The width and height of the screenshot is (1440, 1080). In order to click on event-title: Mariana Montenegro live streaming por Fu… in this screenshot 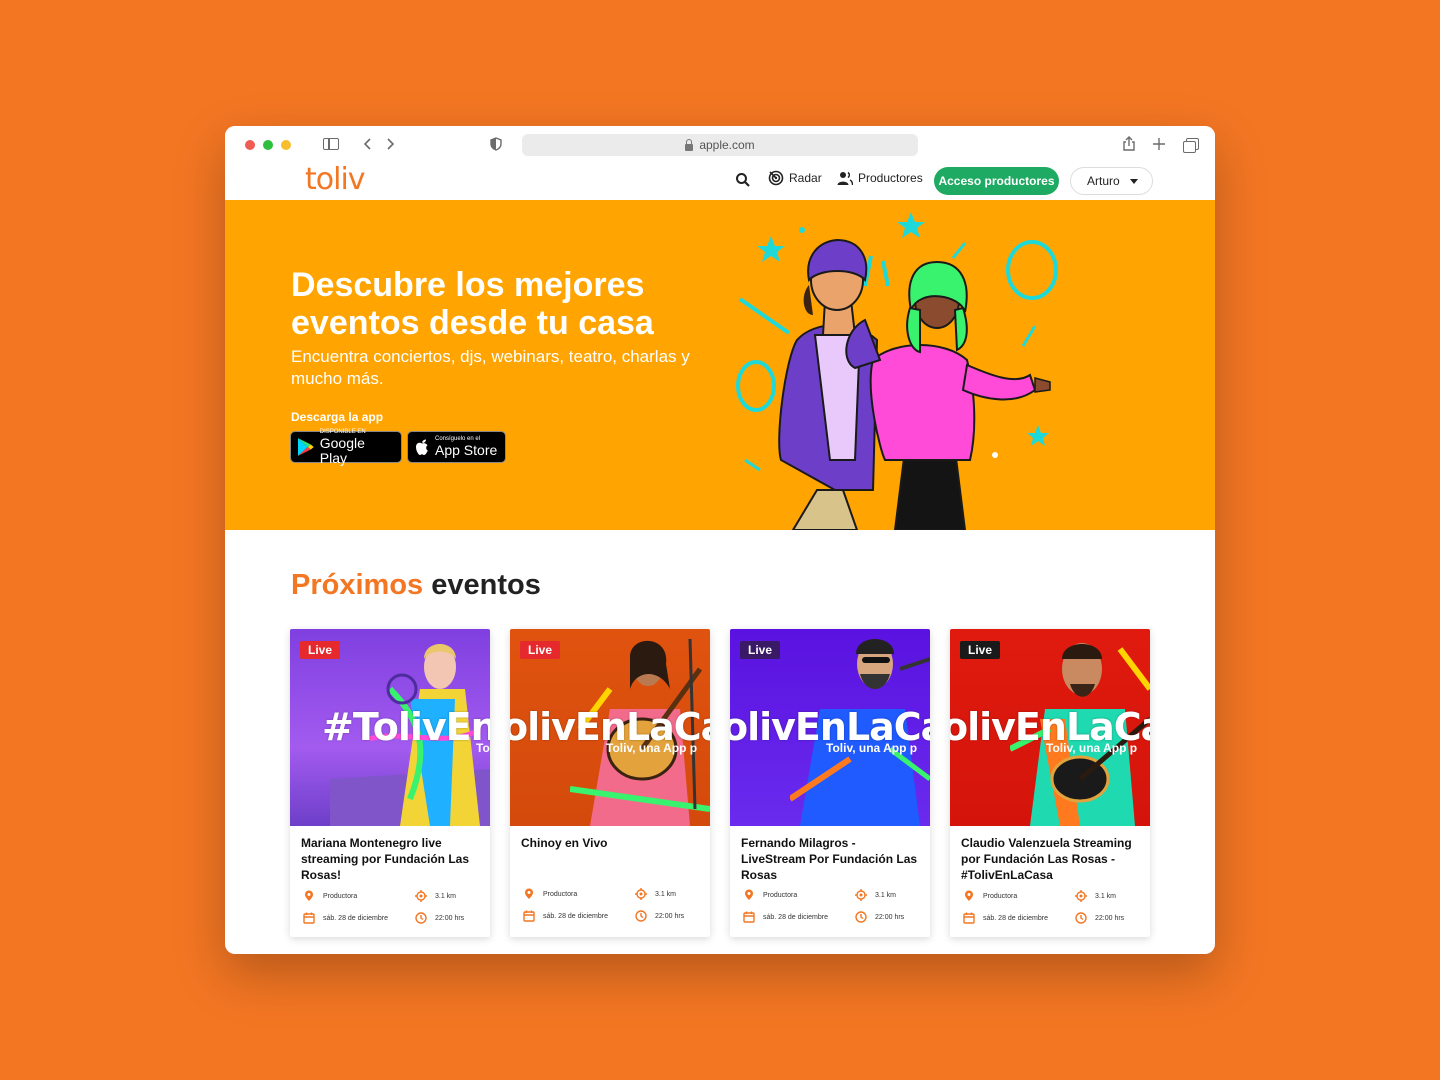, I will do `click(391, 859)`.